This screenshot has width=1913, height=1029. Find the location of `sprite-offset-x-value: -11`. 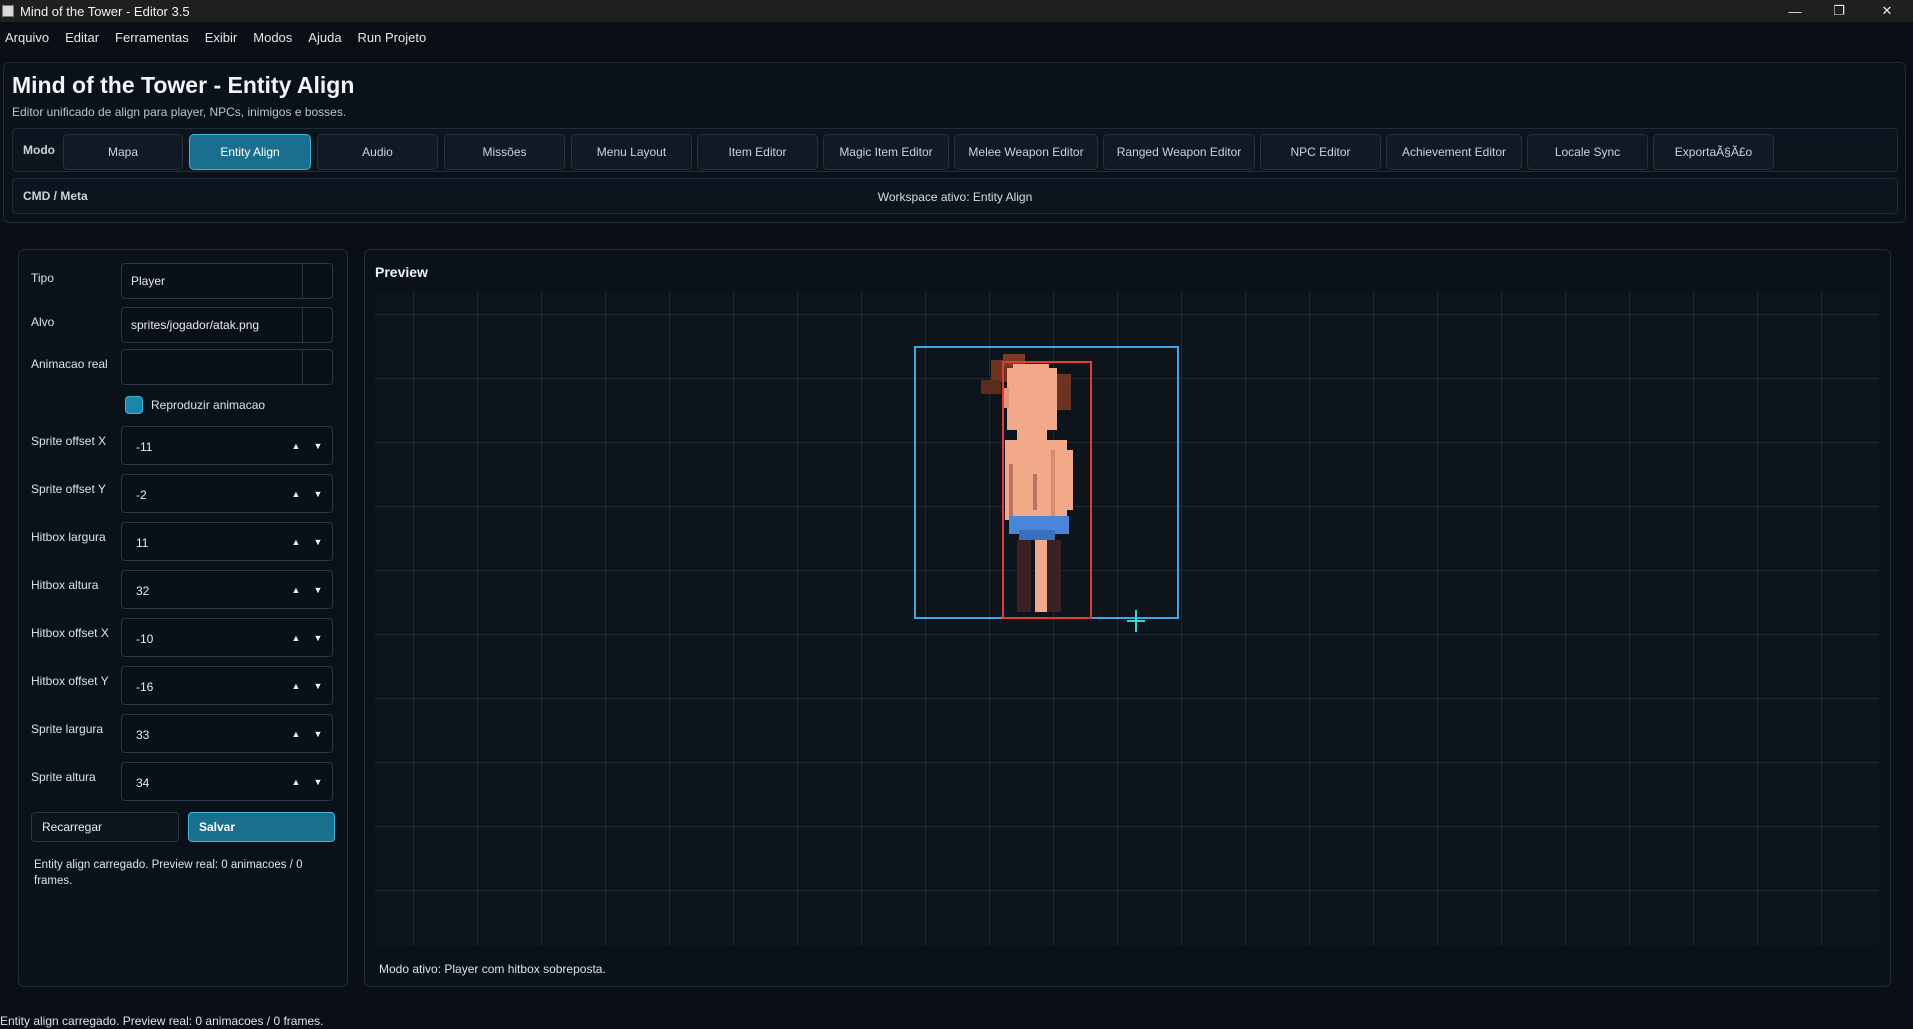

sprite-offset-x-value: -11 is located at coordinates (144, 447).